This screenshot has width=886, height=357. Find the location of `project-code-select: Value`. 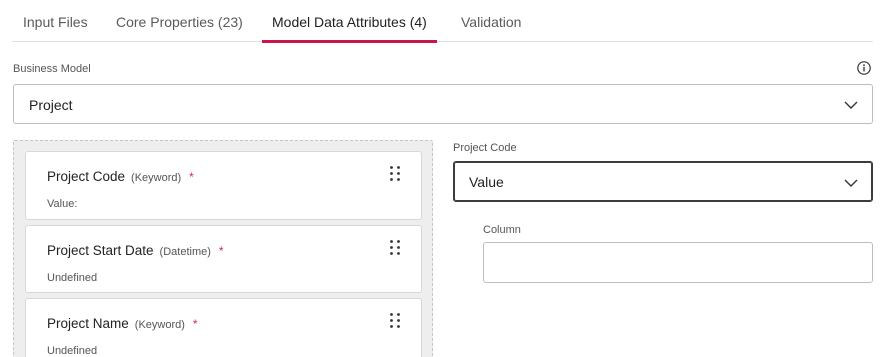

project-code-select: Value is located at coordinates (663, 181).